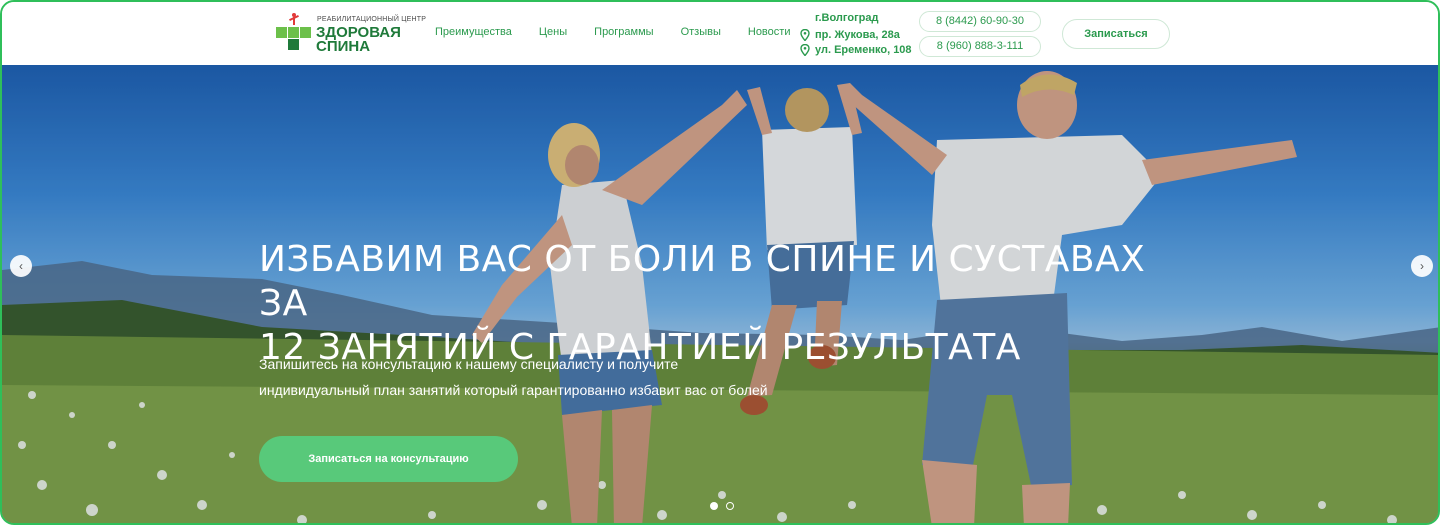  I want to click on phone-1: 8 (8442) 60-90-30, so click(980, 21).